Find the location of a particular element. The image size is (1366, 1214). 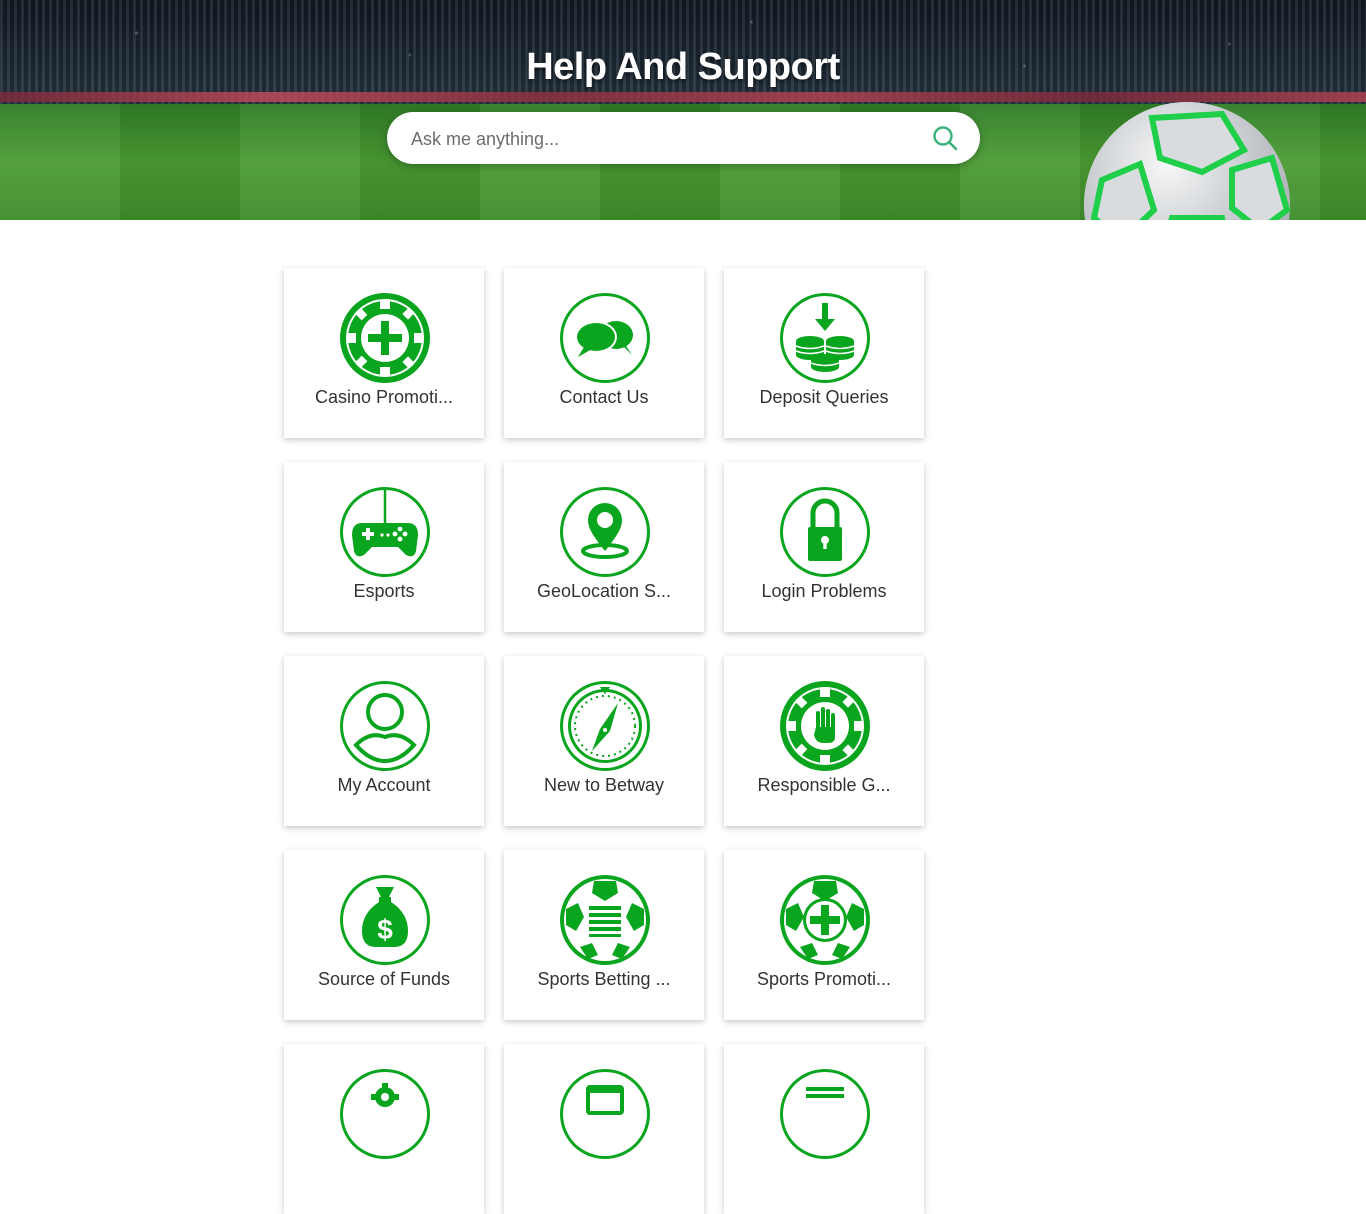

category-card-esports: Esports is located at coordinates (384, 547).